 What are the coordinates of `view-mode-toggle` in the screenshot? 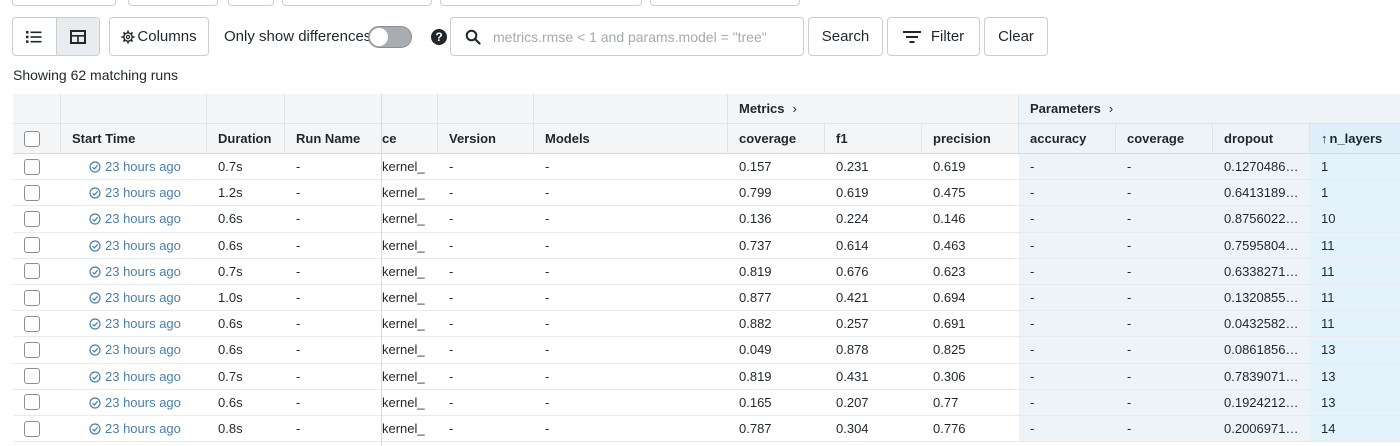 It's located at (56, 36).